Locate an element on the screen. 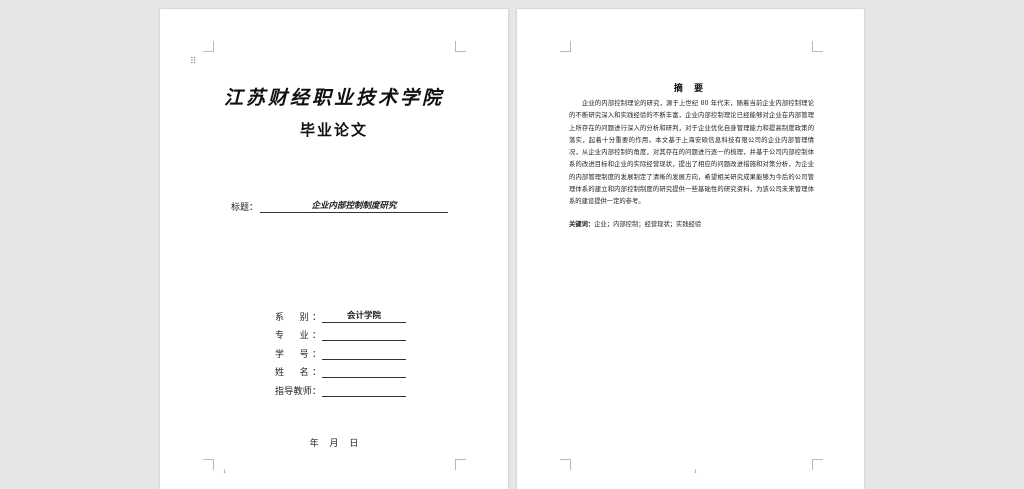 The width and height of the screenshot is (1024, 489). title-label: 标题： is located at coordinates (245, 208).